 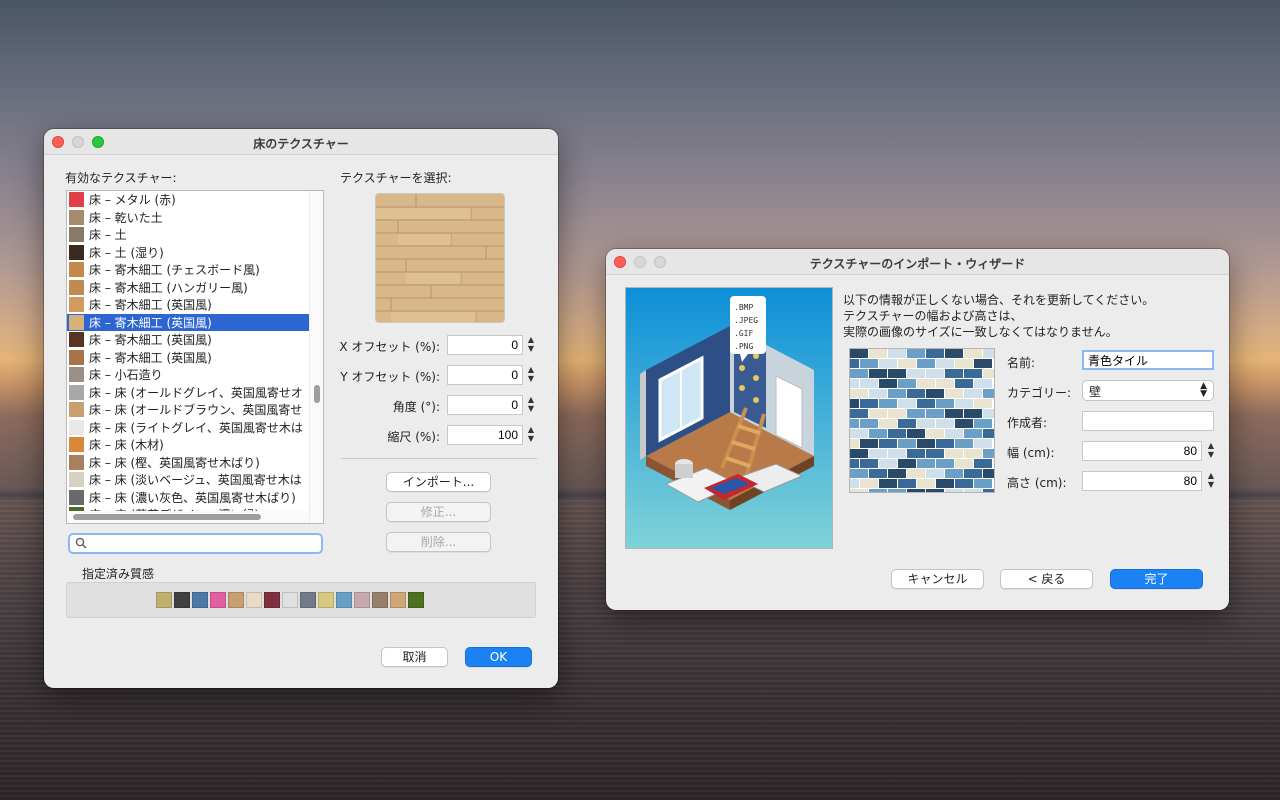 What do you see at coordinates (485, 405) in the screenshot?
I see `angle-field` at bounding box center [485, 405].